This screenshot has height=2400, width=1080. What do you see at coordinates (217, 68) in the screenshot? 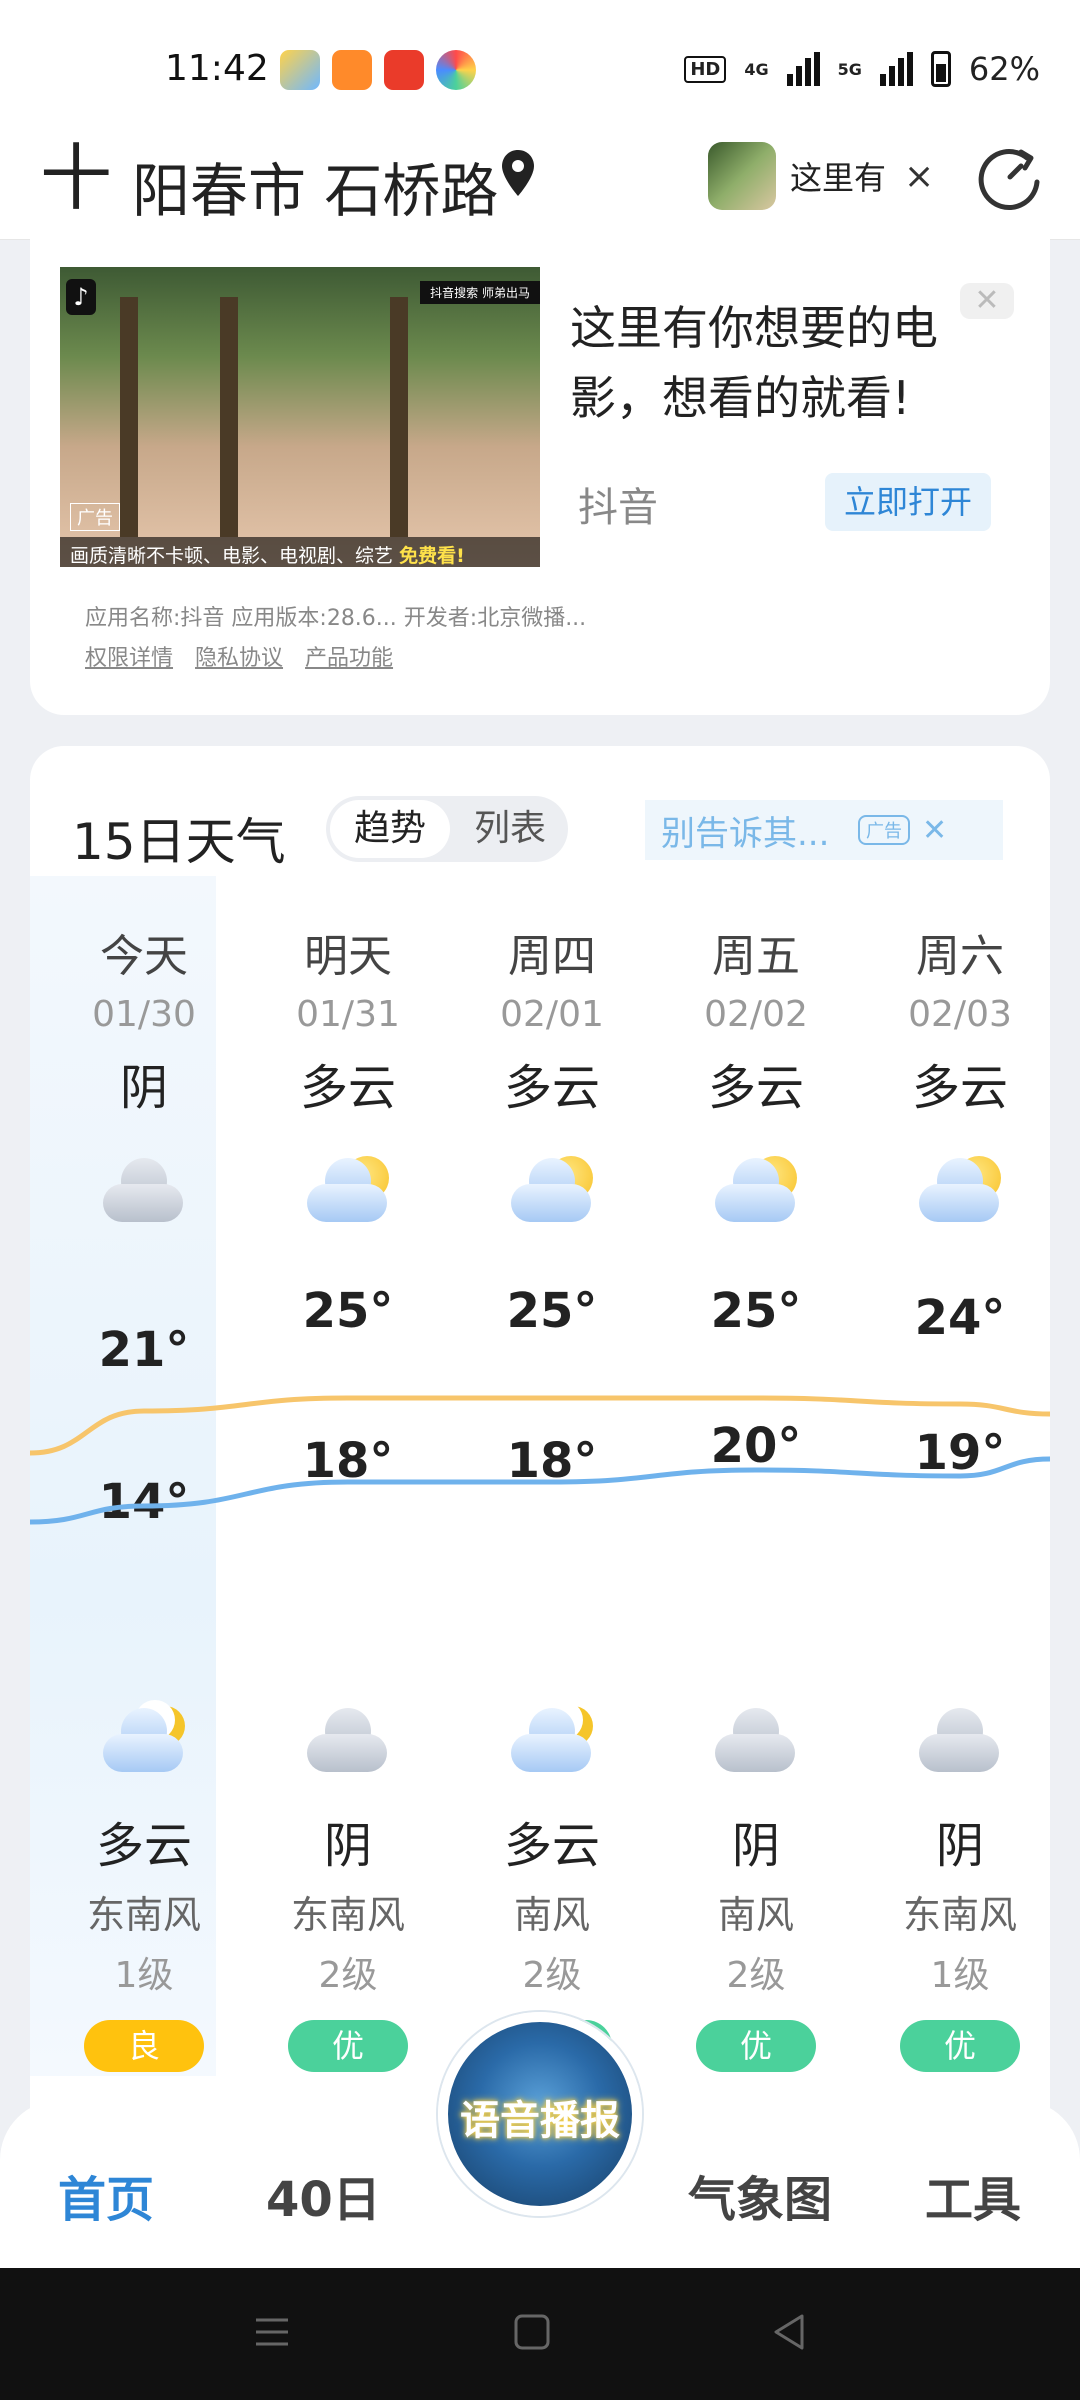
I see `status-time: 11:42` at bounding box center [217, 68].